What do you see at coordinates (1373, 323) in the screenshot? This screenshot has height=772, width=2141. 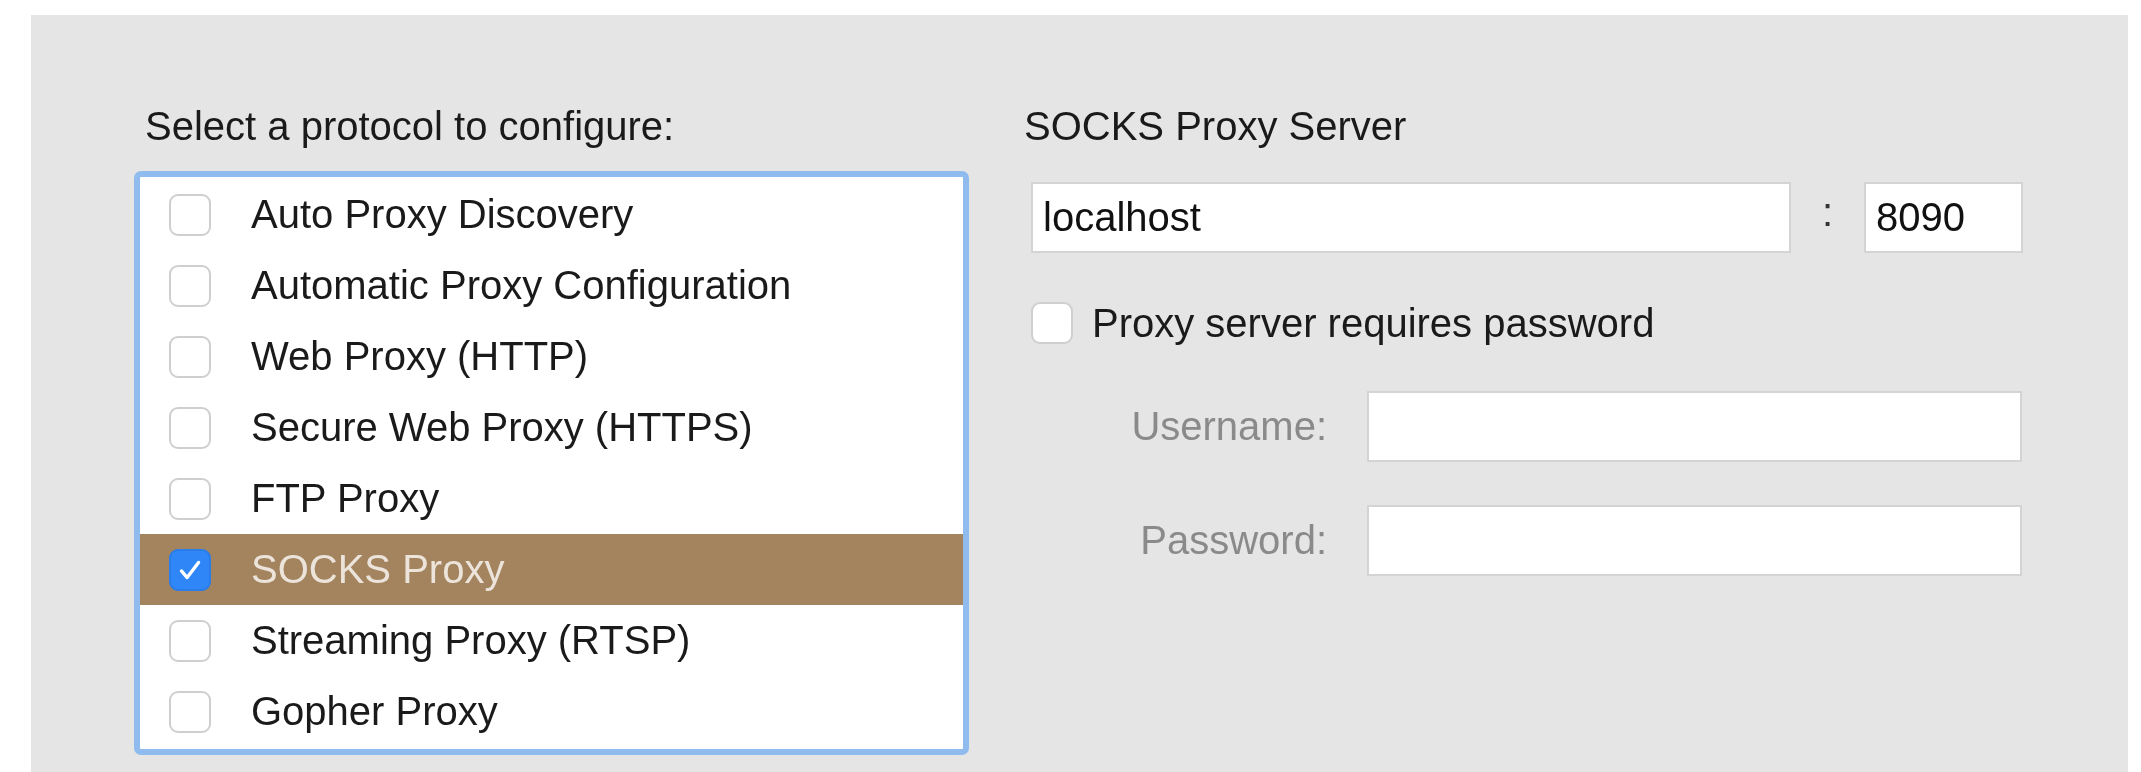 I see `checkbox-label: Proxy server requires password` at bounding box center [1373, 323].